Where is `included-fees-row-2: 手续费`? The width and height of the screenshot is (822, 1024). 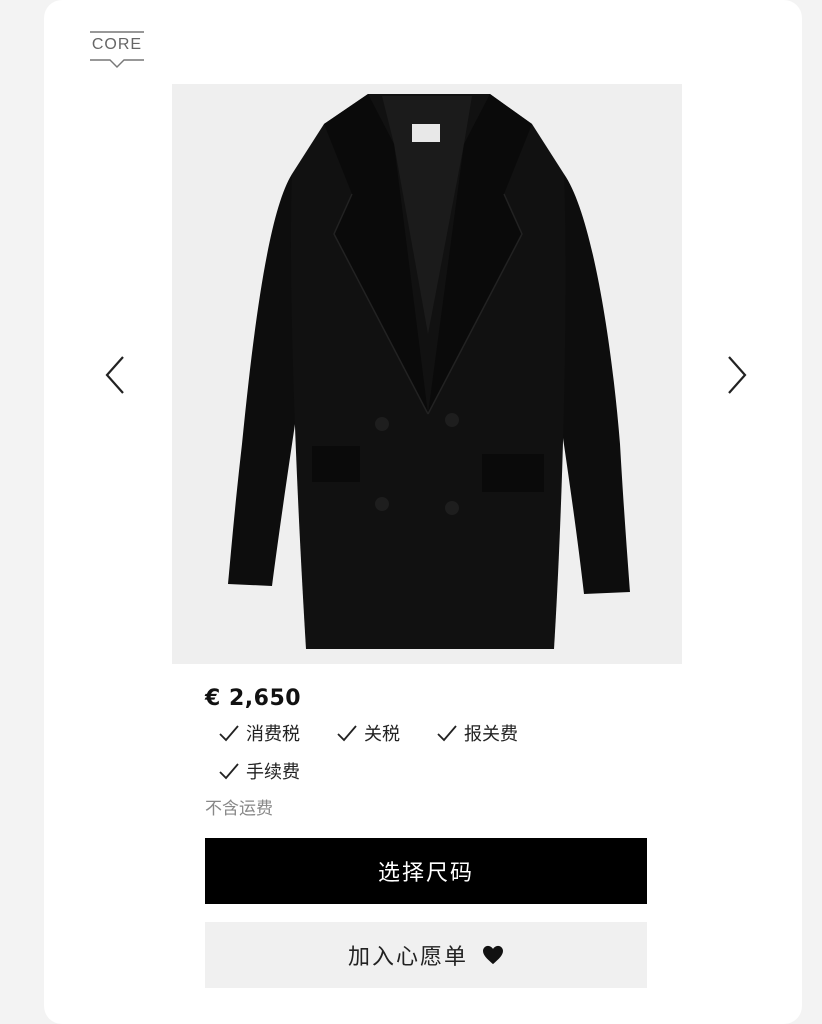
included-fees-row-2: 手续费 is located at coordinates (259, 771).